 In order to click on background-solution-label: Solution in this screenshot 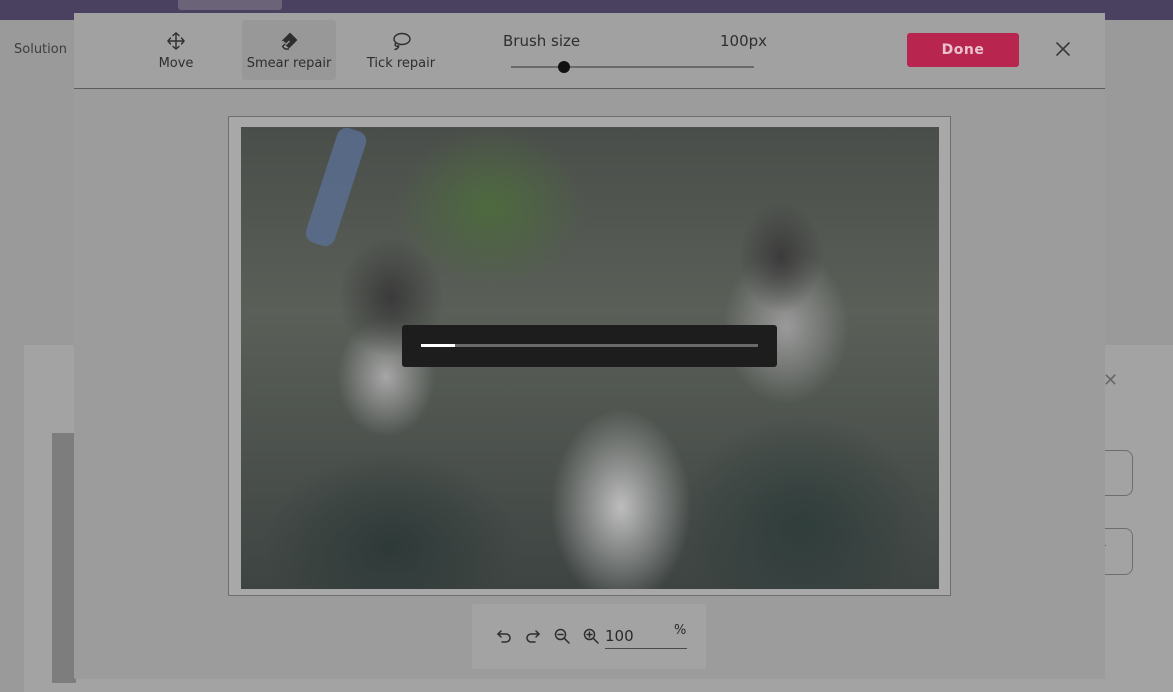, I will do `click(40, 49)`.